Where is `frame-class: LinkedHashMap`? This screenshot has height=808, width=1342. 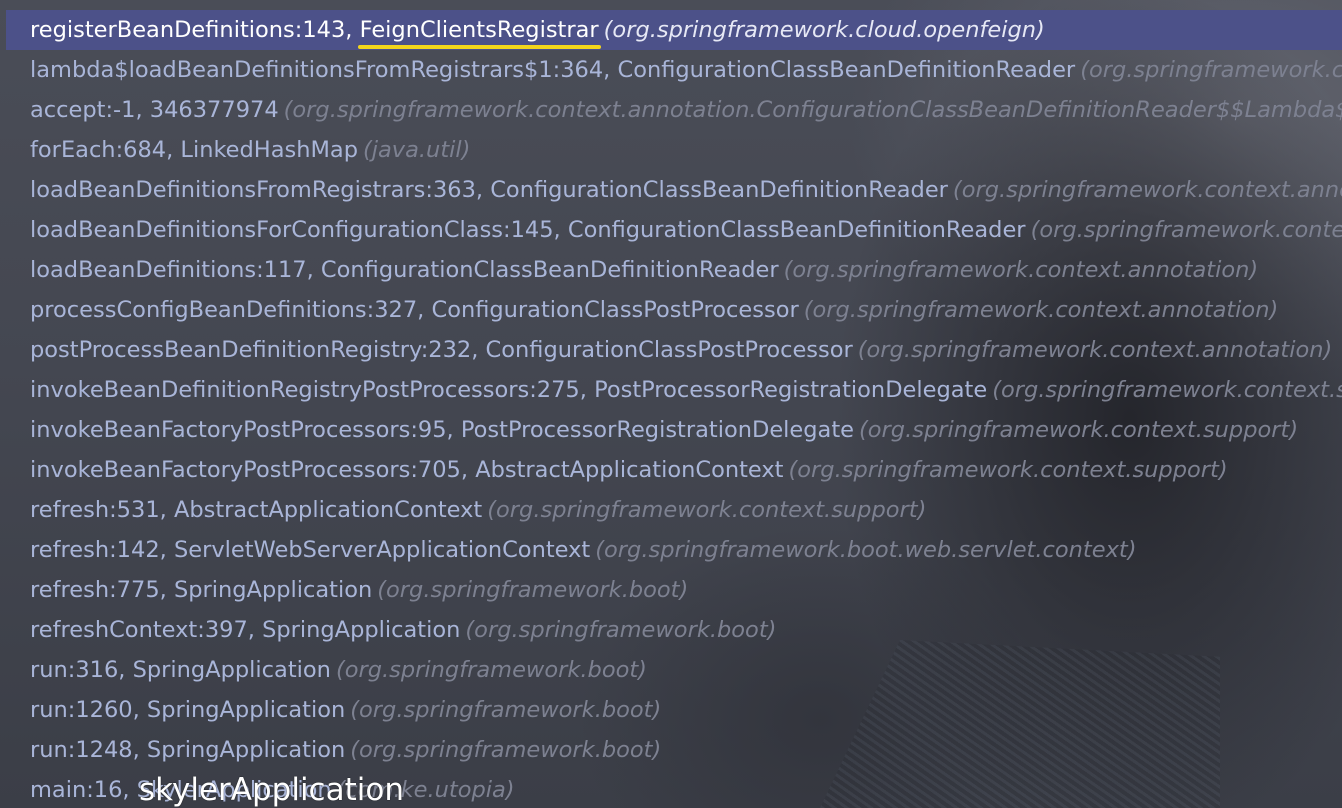 frame-class: LinkedHashMap is located at coordinates (269, 150).